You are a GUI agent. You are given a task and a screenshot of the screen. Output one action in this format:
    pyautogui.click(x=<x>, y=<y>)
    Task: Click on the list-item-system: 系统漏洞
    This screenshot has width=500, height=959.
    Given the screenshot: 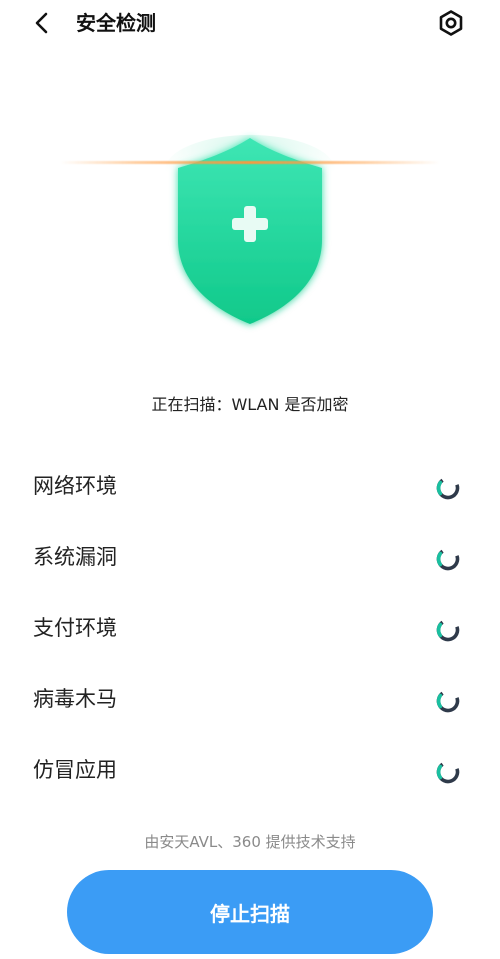 What is the action you would take?
    pyautogui.click(x=250, y=556)
    